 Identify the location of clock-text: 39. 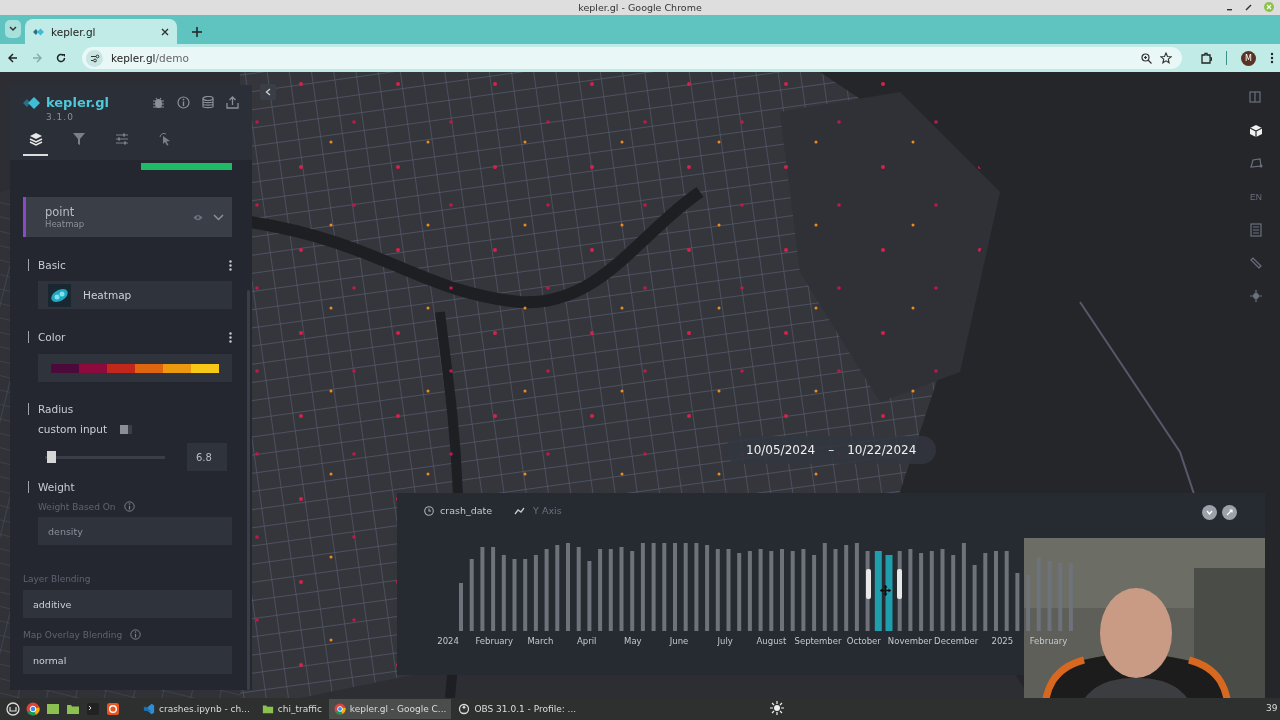
(1272, 708).